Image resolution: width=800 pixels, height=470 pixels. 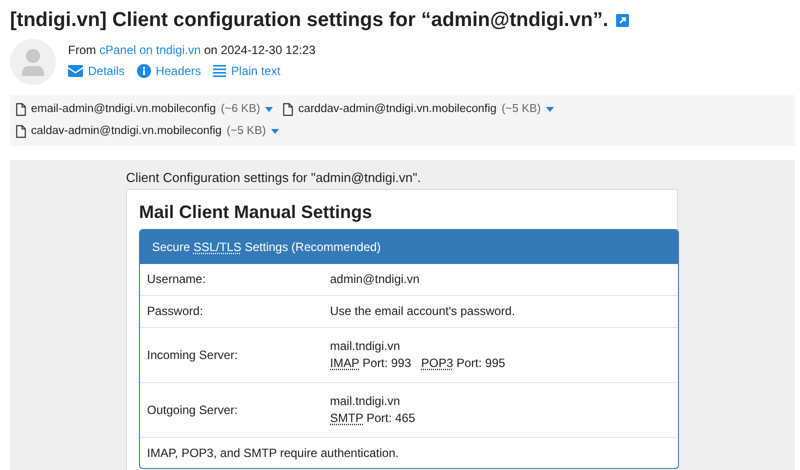 What do you see at coordinates (371, 363) in the screenshot?
I see `port-info: IMAP Port: 993` at bounding box center [371, 363].